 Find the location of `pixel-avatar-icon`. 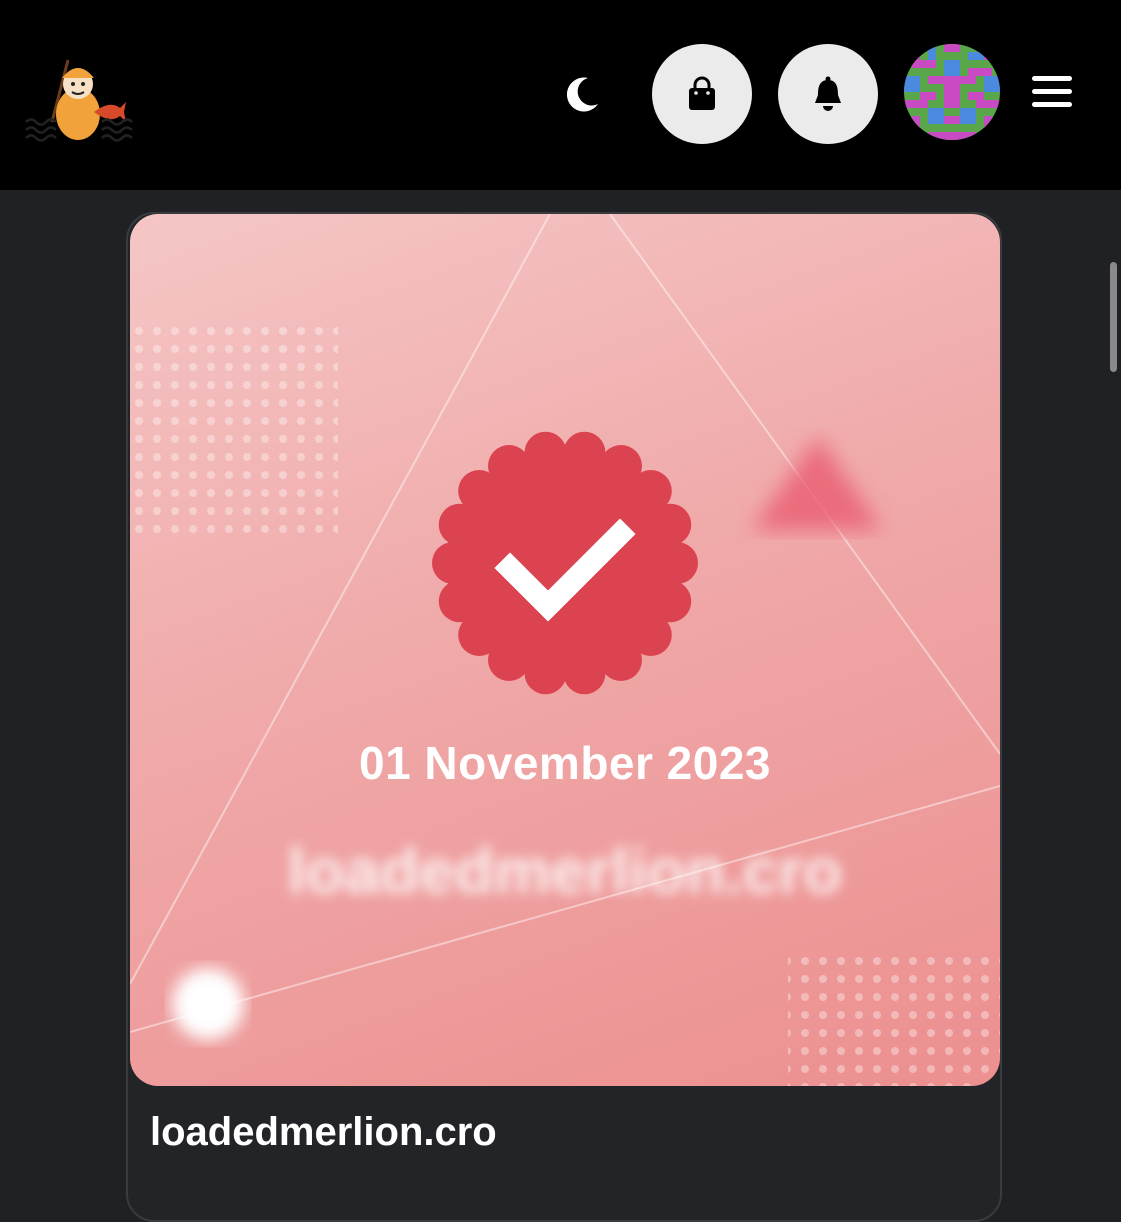

pixel-avatar-icon is located at coordinates (952, 92).